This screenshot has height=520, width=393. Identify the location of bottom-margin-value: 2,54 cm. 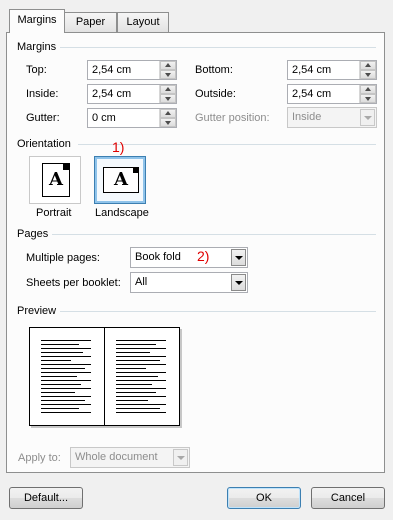
(312, 70).